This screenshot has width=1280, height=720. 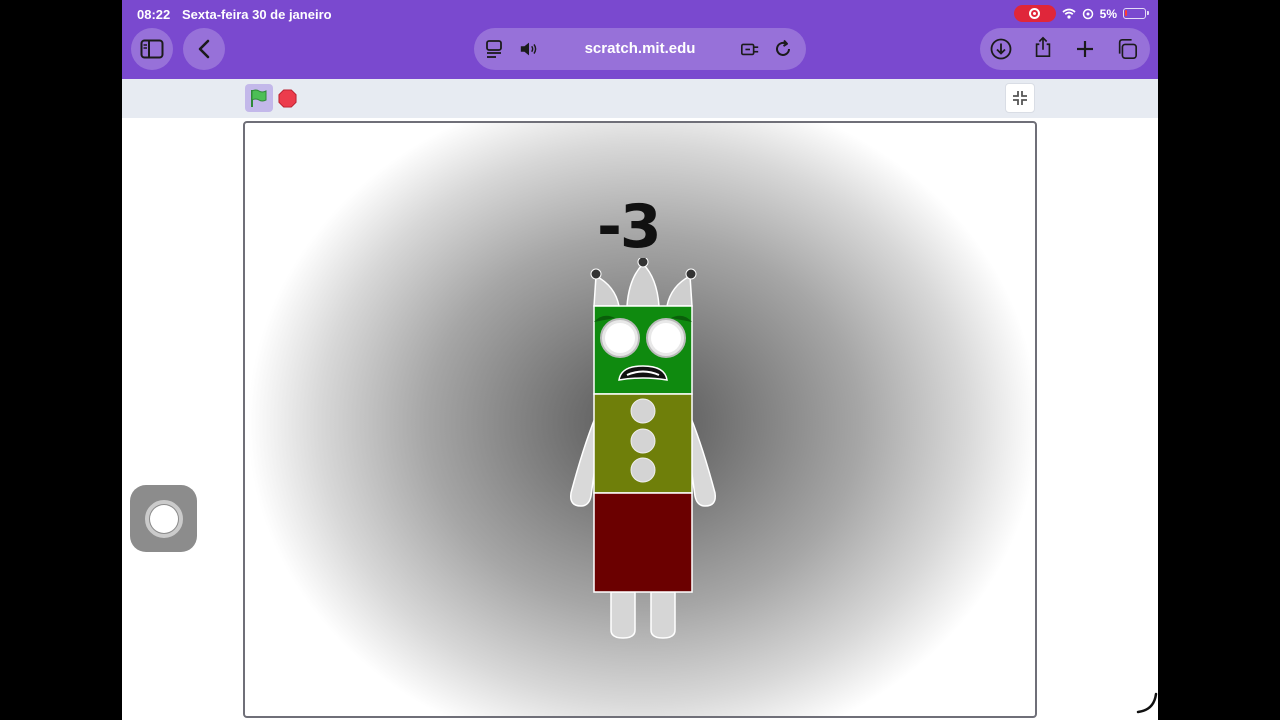 I want to click on crown-tip-left, so click(x=596, y=274).